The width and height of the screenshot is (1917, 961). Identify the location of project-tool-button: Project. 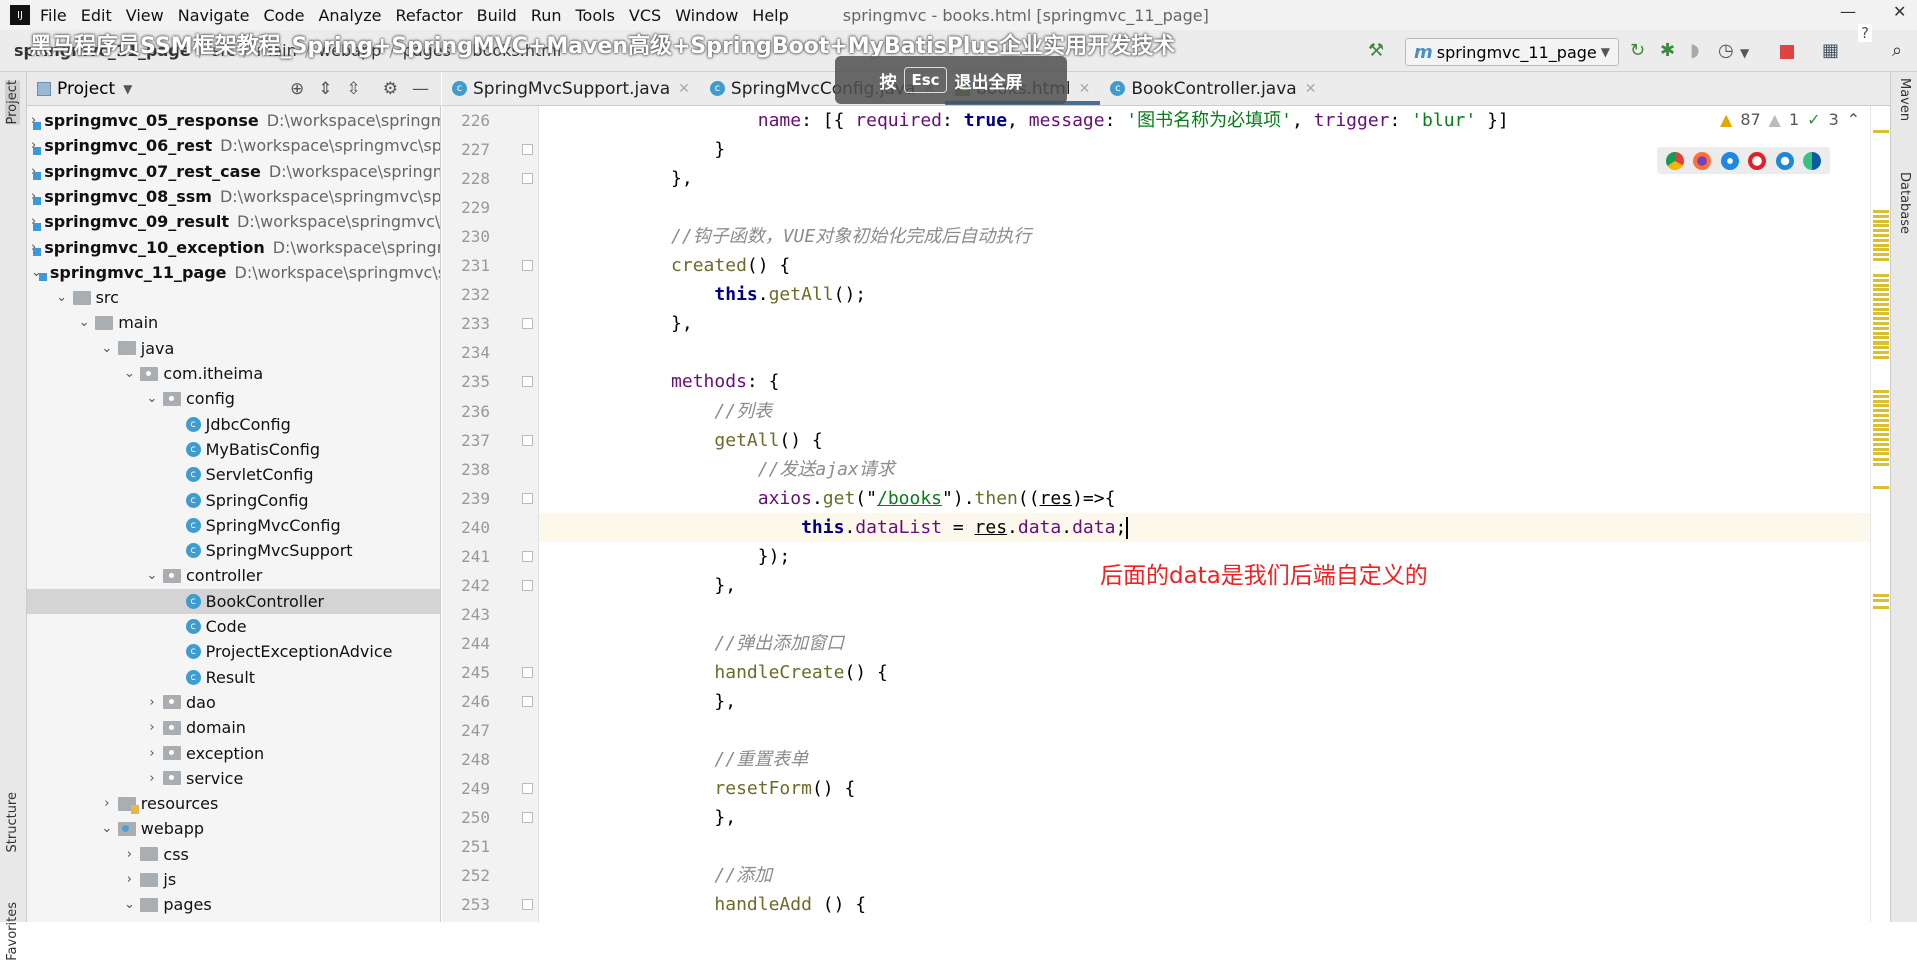
(12, 102).